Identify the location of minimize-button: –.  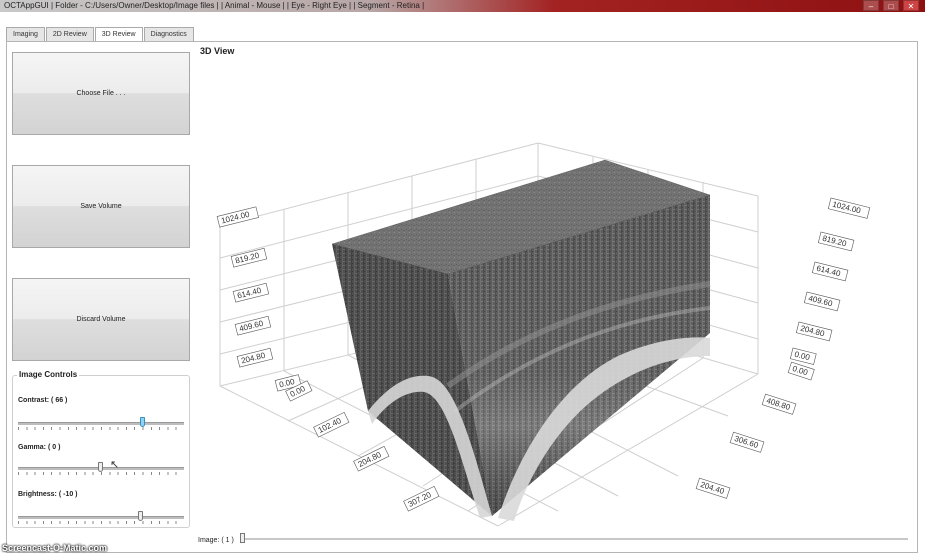
(871, 5).